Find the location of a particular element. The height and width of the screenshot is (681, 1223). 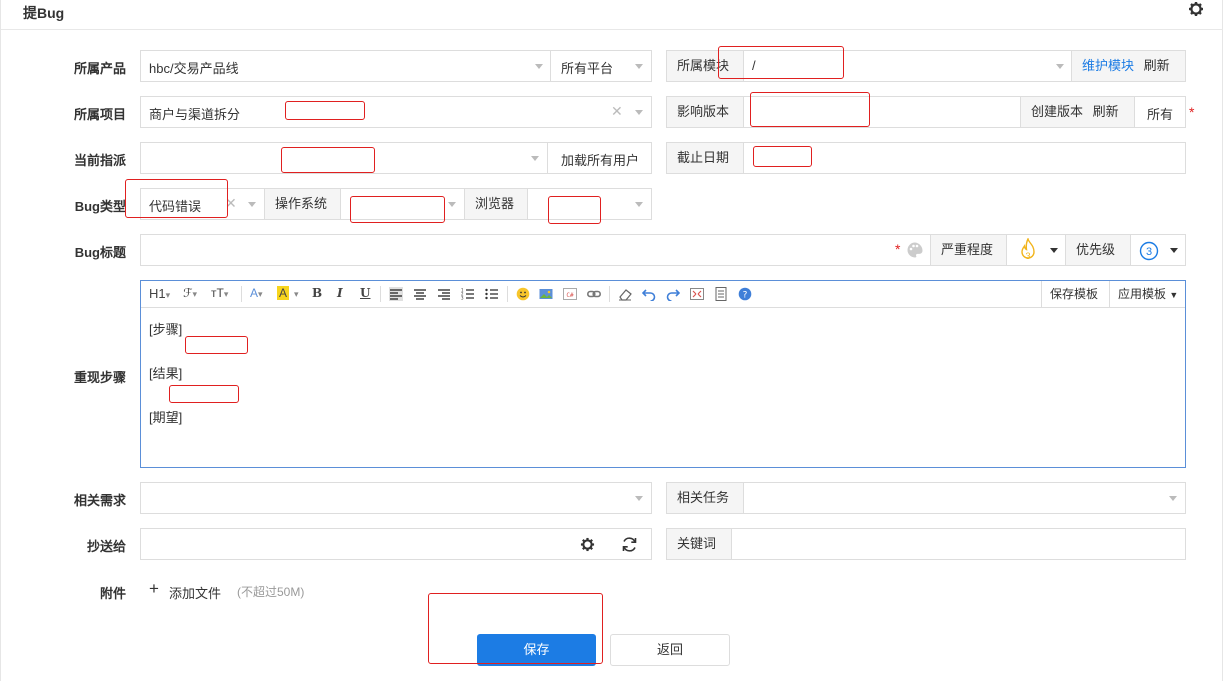

all-builds-checkbox: 所有 is located at coordinates (1160, 112).